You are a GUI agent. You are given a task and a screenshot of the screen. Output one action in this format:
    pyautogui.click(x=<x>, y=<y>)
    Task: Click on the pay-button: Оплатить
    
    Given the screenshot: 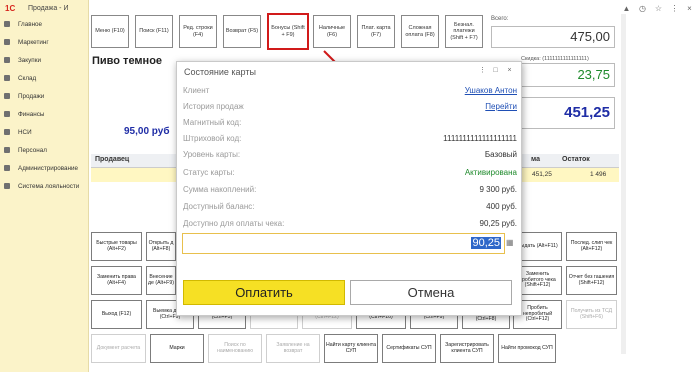 What is the action you would take?
    pyautogui.click(x=264, y=292)
    